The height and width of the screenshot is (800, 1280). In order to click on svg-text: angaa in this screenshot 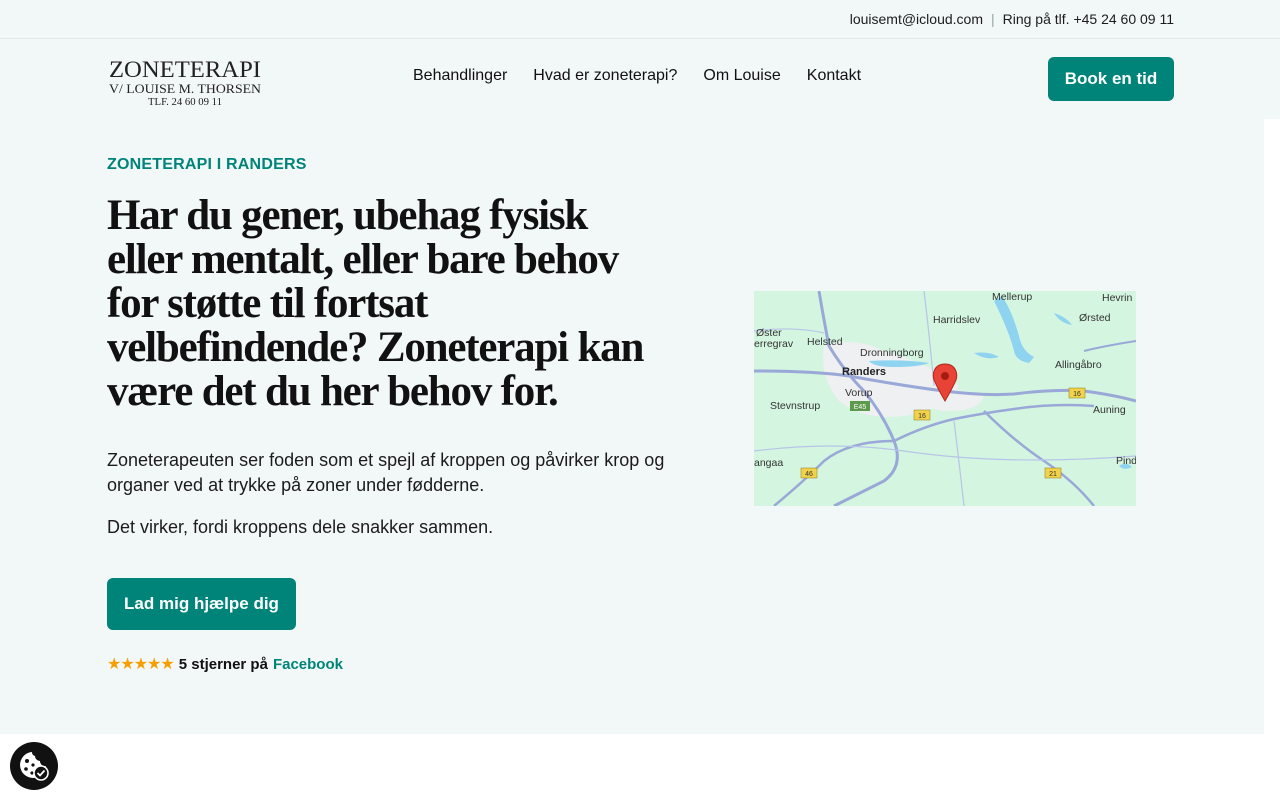, I will do `click(768, 463)`.